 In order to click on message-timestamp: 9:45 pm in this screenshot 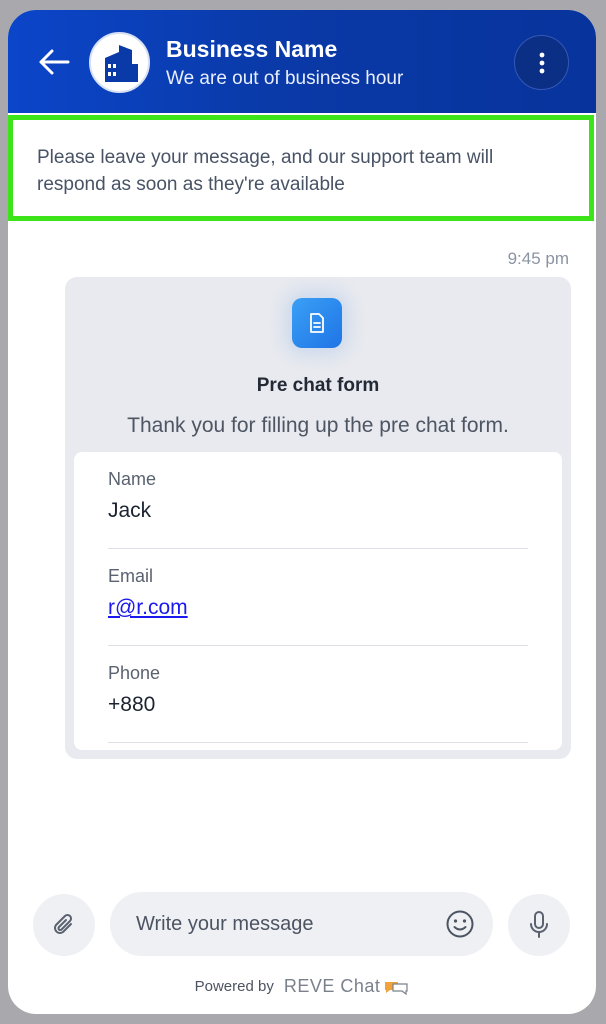, I will do `click(538, 258)`.